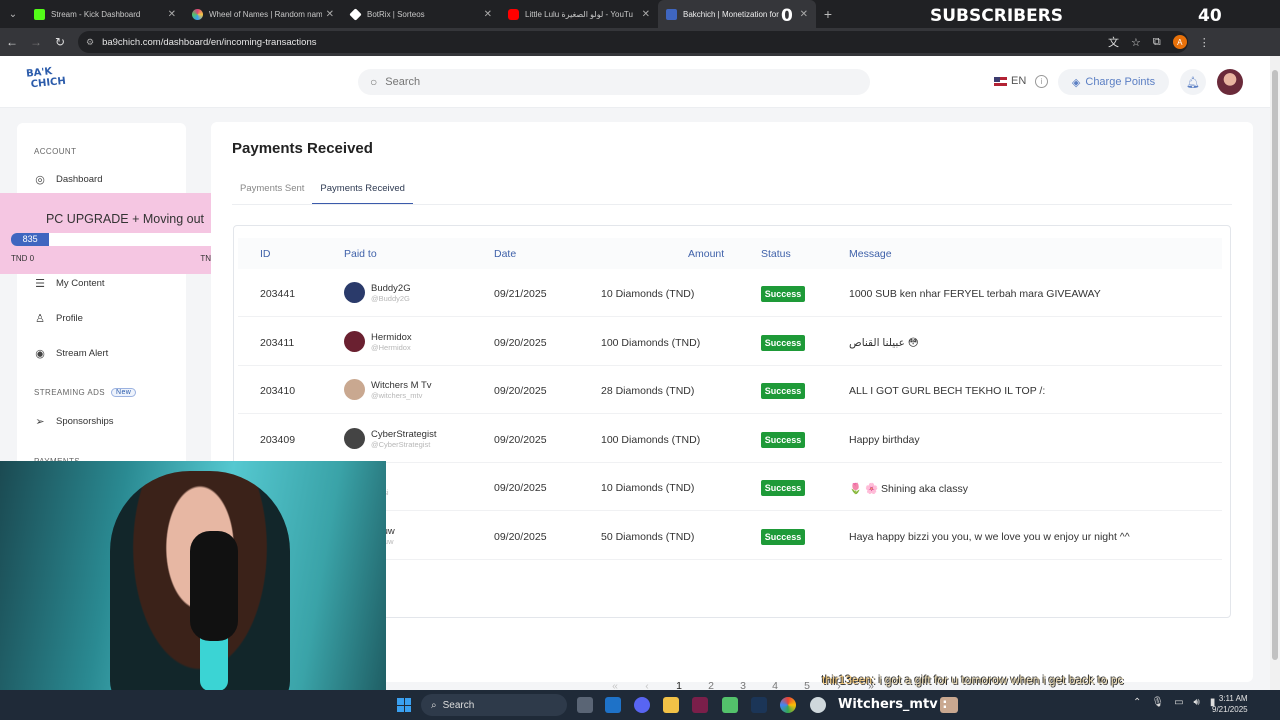 The image size is (1280, 720). Describe the element at coordinates (55, 151) in the screenshot. I see `sidebar-section-account: ACCOUNT` at that location.